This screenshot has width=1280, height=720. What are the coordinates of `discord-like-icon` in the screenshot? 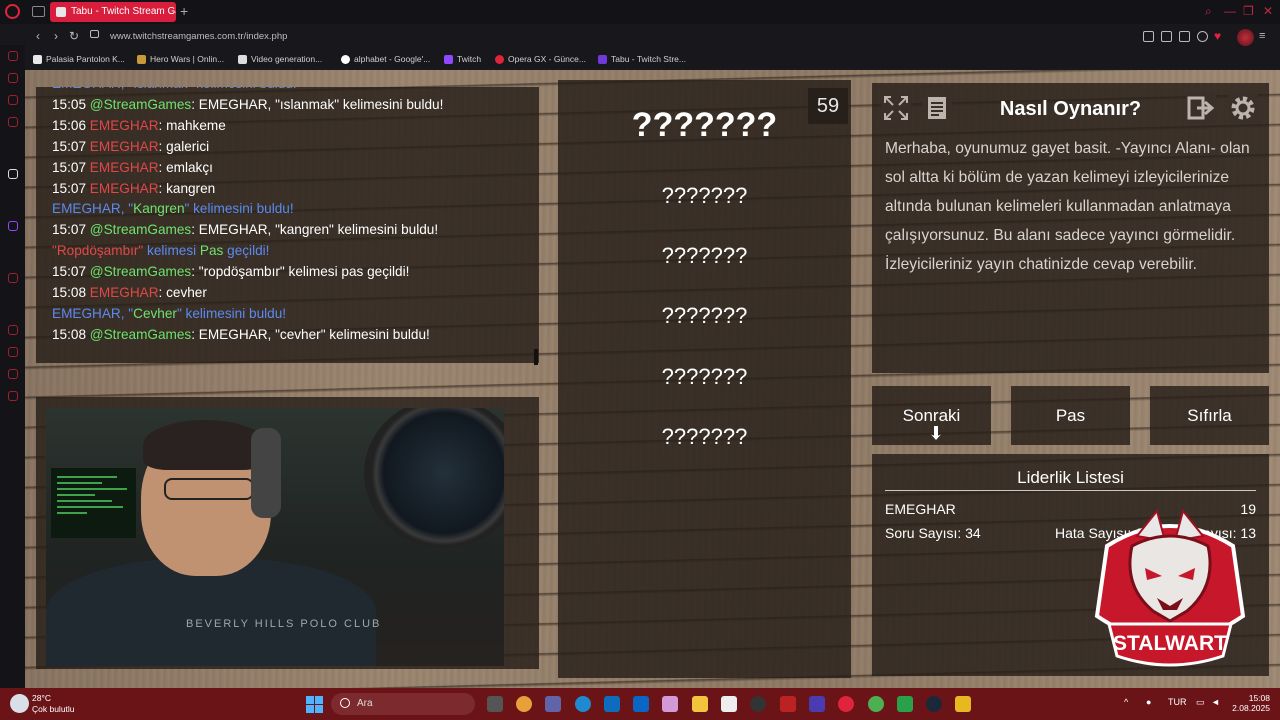 It's located at (817, 704).